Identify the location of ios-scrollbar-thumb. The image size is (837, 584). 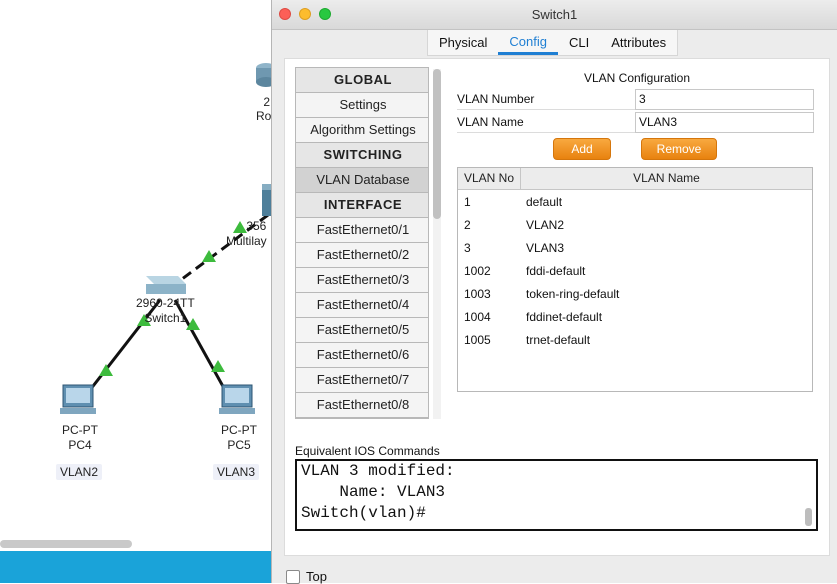
(808, 517).